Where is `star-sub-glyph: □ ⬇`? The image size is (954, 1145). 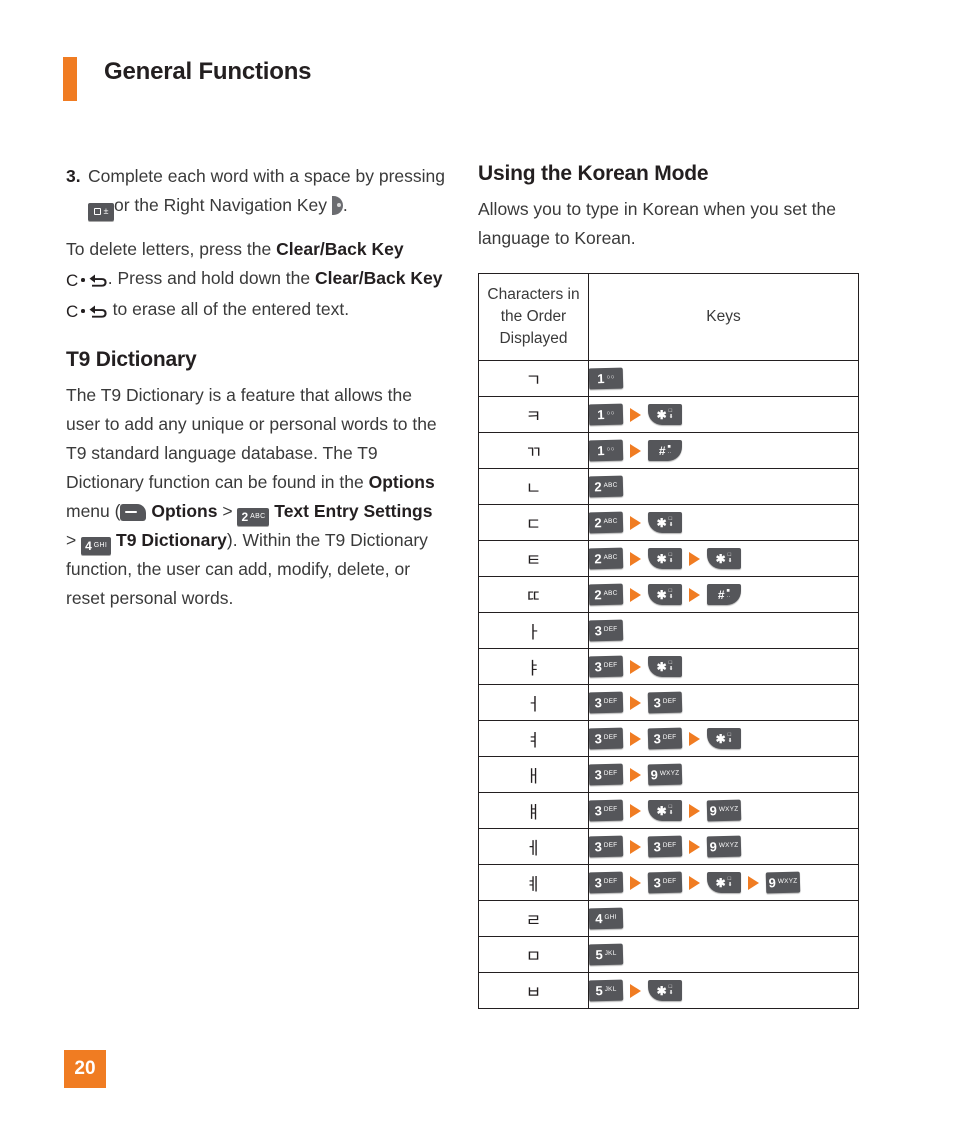 star-sub-glyph: □ ⬇ is located at coordinates (730, 557).